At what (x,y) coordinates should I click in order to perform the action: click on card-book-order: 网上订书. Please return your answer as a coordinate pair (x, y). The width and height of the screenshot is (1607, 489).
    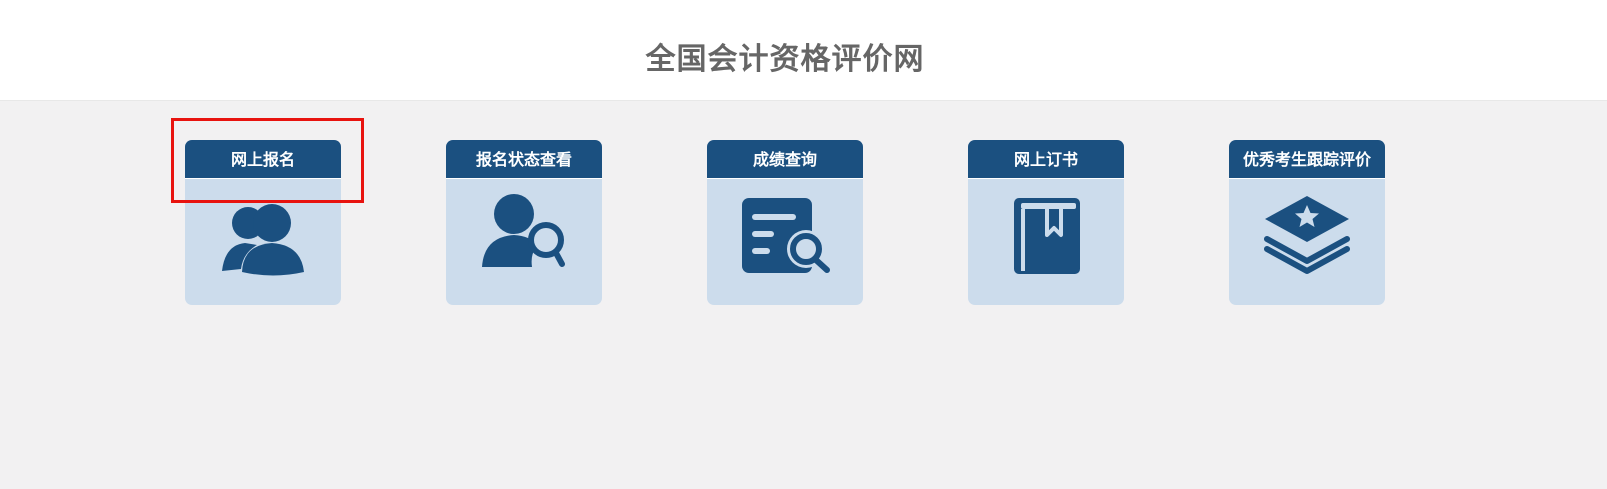
    Looking at the image, I should click on (1046, 222).